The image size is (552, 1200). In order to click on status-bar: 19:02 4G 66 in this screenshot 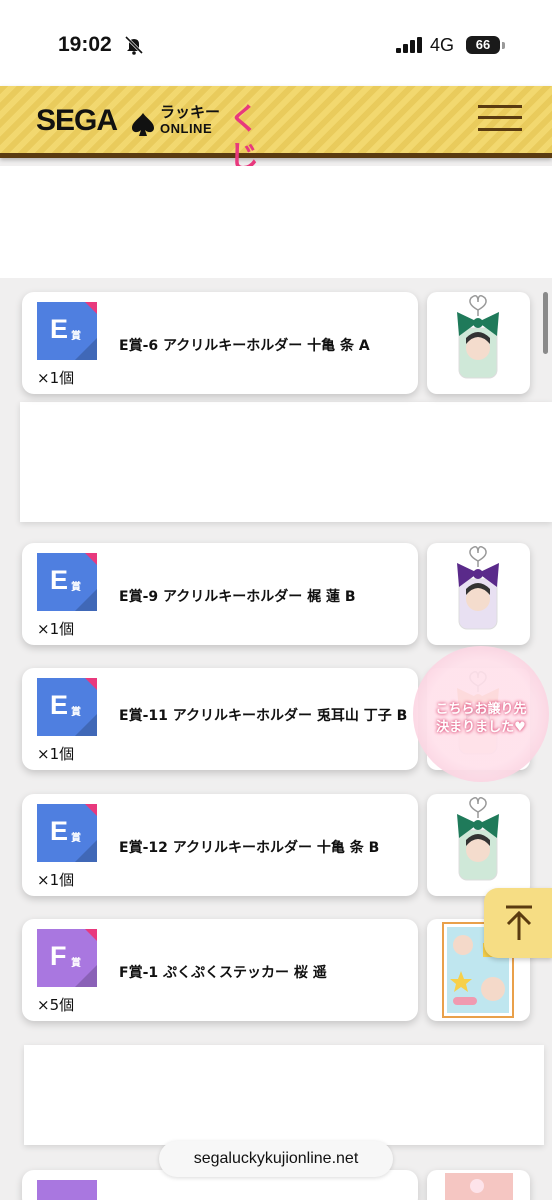, I will do `click(276, 43)`.